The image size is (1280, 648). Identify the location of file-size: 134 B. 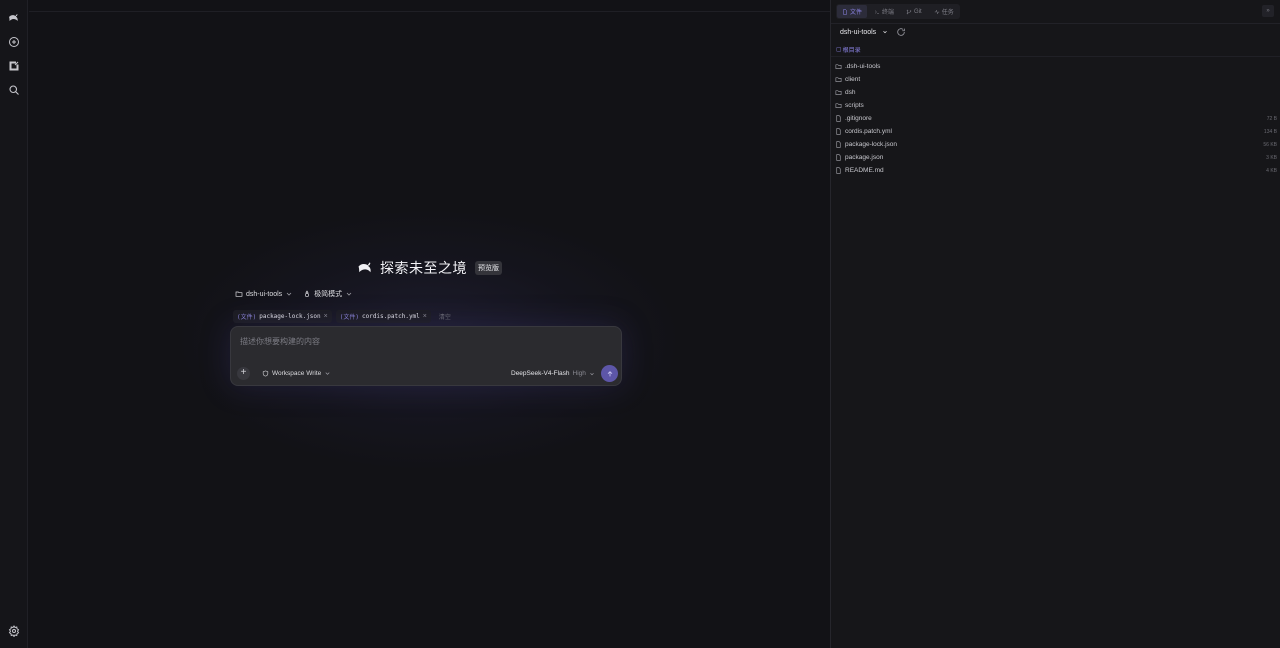
(1270, 131).